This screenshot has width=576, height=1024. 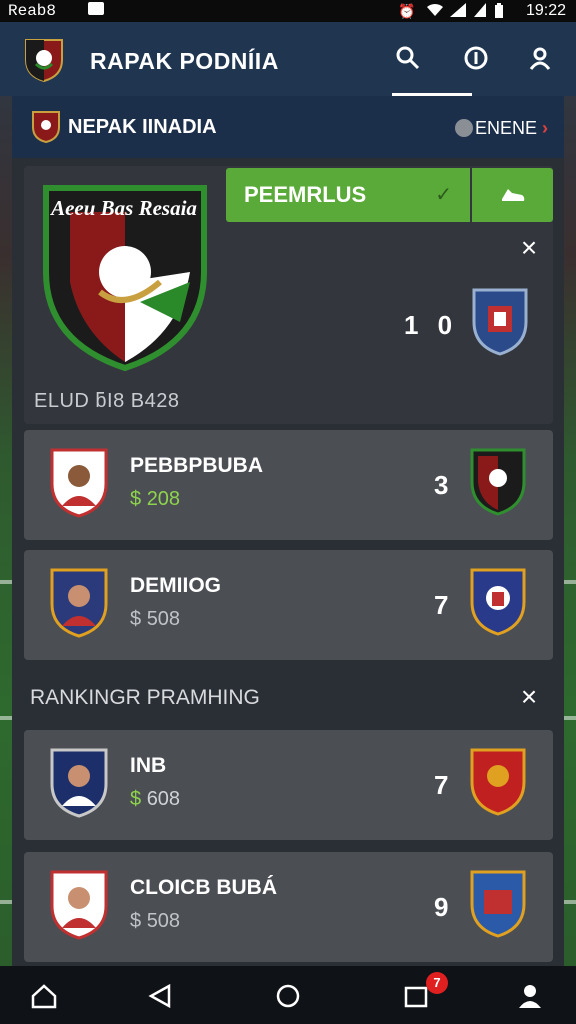 I want to click on player-score: 9, so click(x=441, y=907).